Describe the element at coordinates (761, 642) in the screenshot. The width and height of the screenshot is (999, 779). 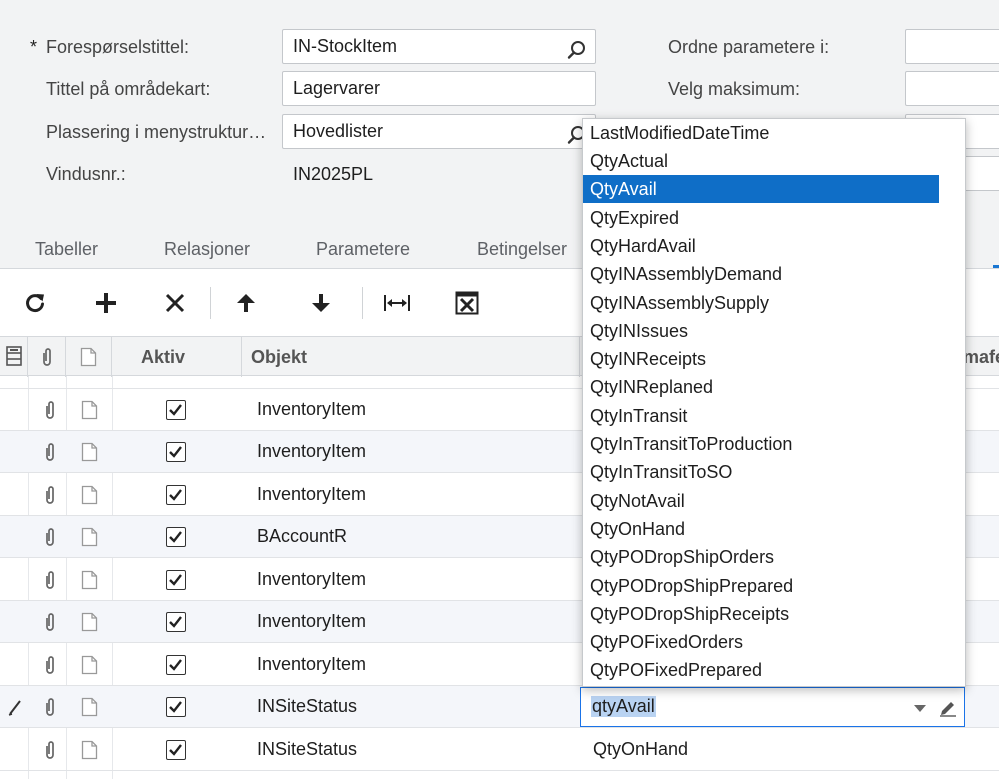
I see `dropdown-option: QtyPOFixedOrders` at that location.